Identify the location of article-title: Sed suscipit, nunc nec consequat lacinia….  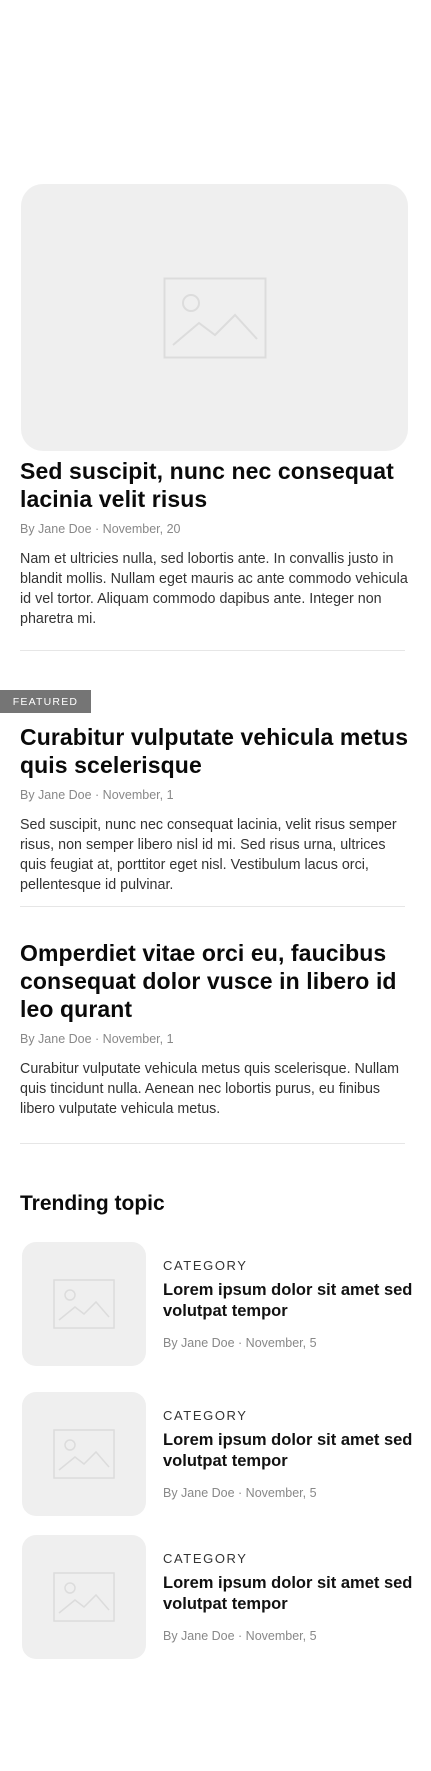
(215, 485).